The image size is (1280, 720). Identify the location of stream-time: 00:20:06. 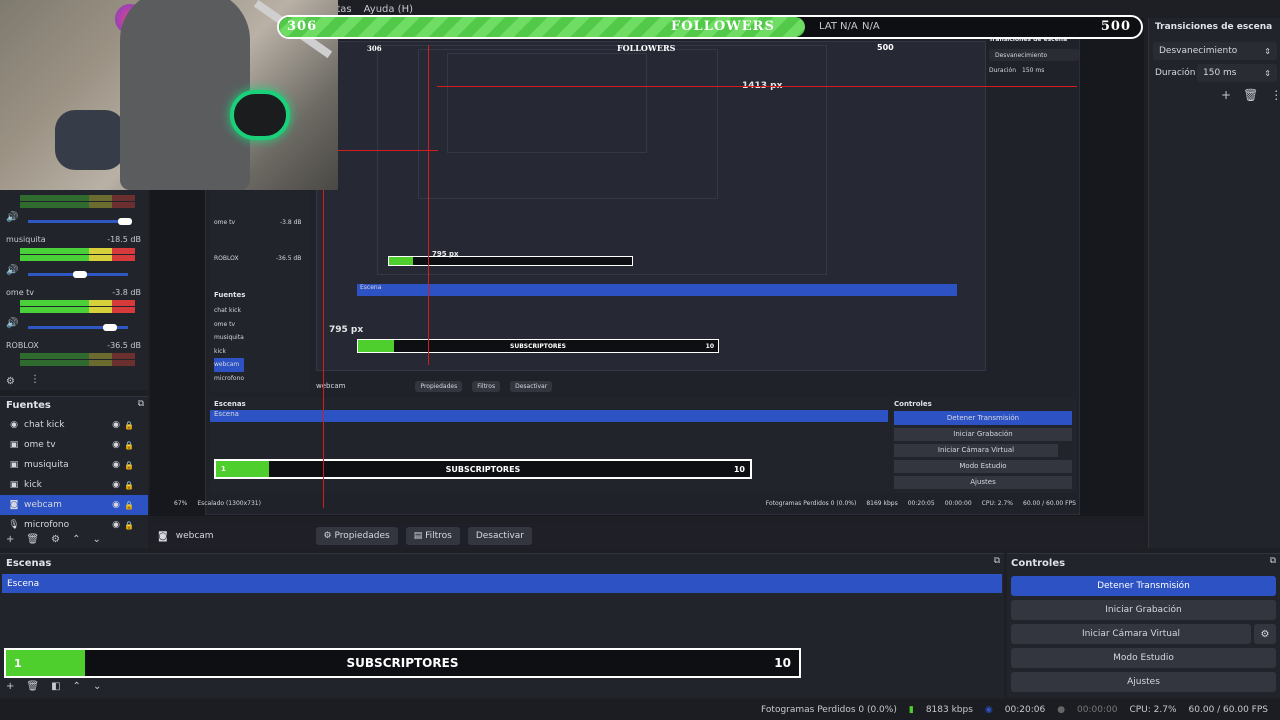
(1025, 710).